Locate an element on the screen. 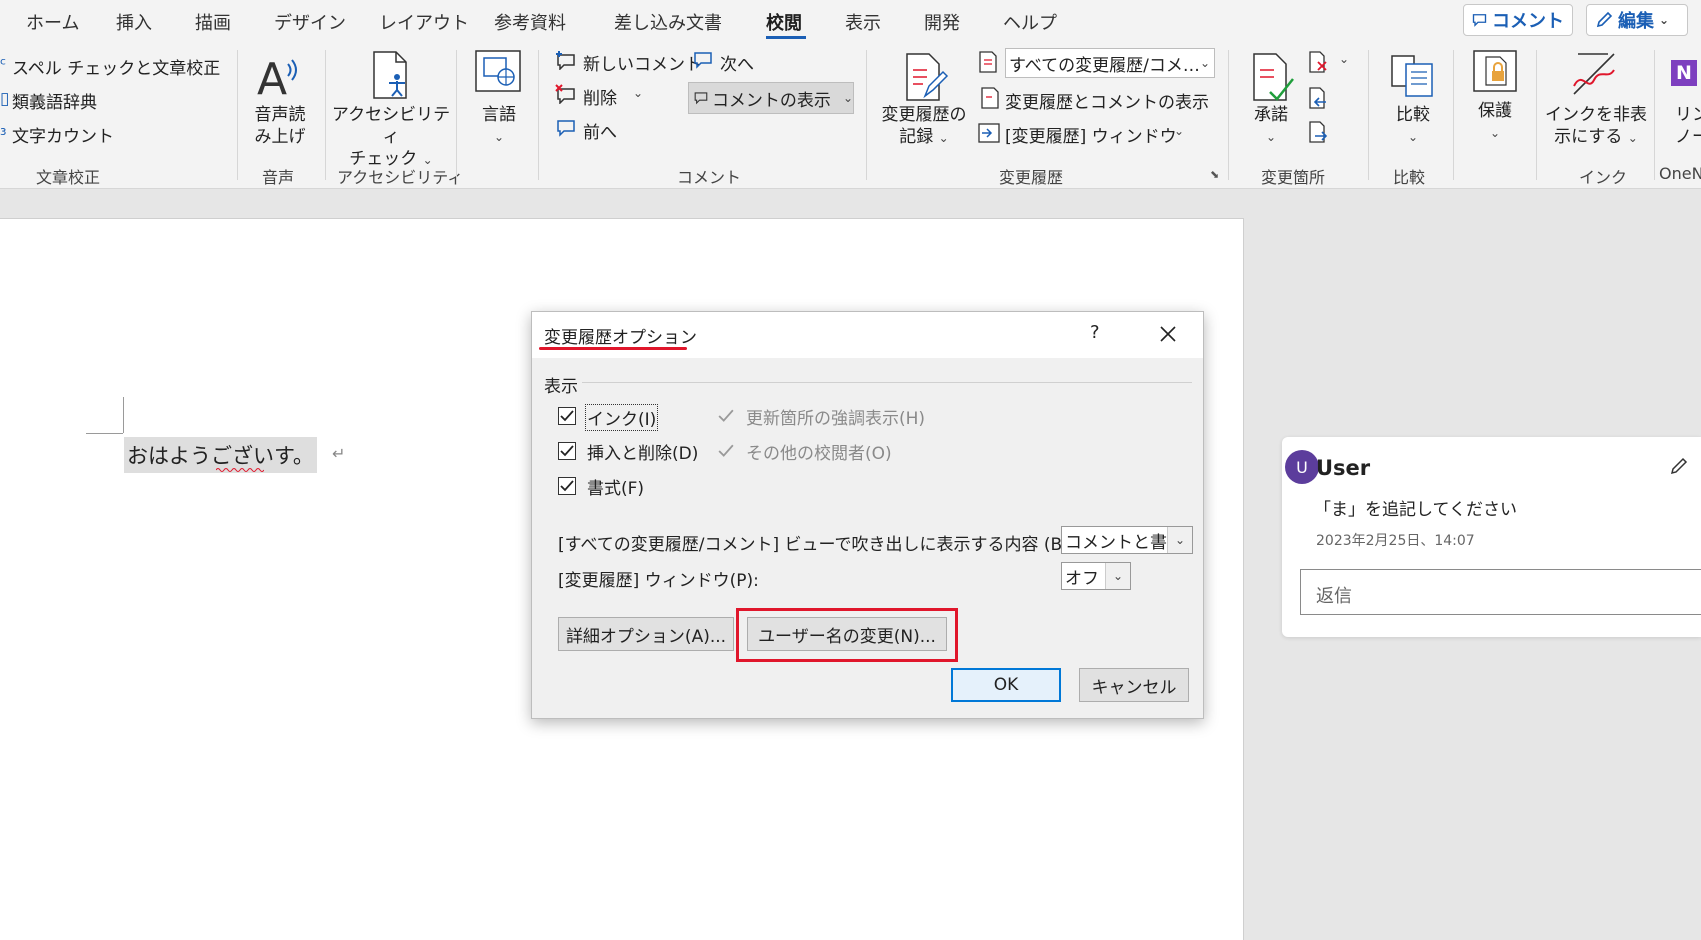 Image resolution: width=1701 pixels, height=940 pixels. linked-notes-label-2: ノー is located at coordinates (1688, 137).